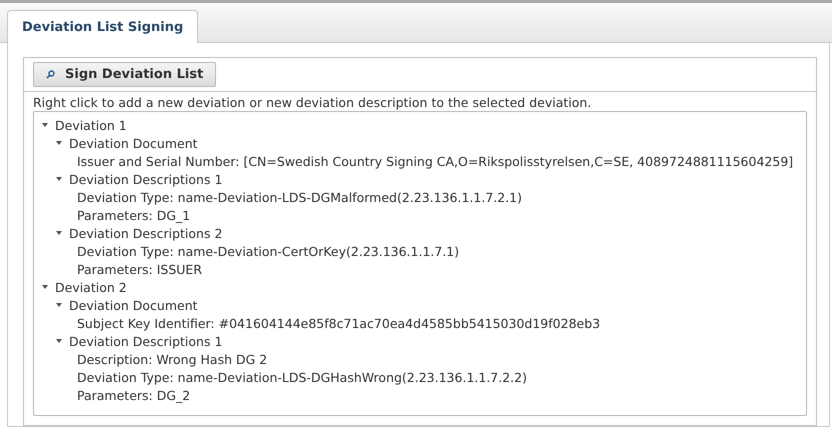 This screenshot has width=832, height=439. What do you see at coordinates (102, 26) in the screenshot?
I see `tab: Deviation List Signing` at bounding box center [102, 26].